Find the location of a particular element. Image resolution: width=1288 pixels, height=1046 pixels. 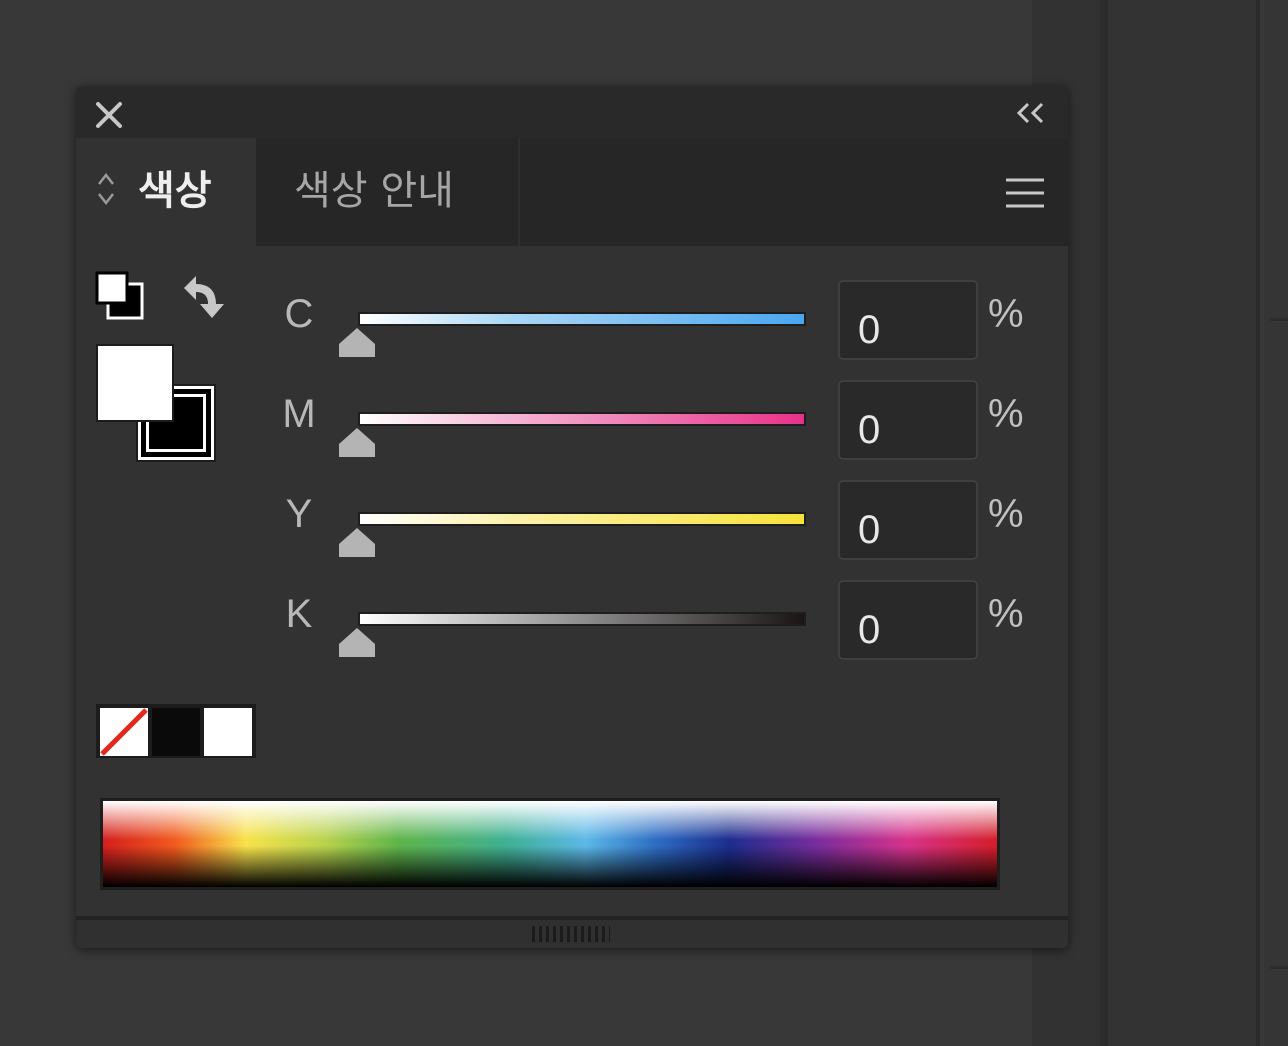

quick-swatches is located at coordinates (176, 731).